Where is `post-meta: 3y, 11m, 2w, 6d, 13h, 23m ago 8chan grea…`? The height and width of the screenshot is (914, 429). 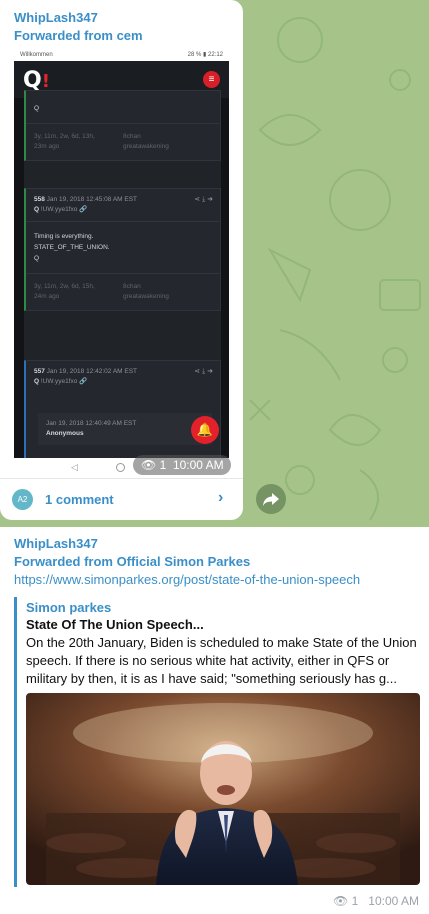
post-meta: 3y, 11m, 2w, 6d, 13h, 23m ago 8chan grea… is located at coordinates (123, 141).